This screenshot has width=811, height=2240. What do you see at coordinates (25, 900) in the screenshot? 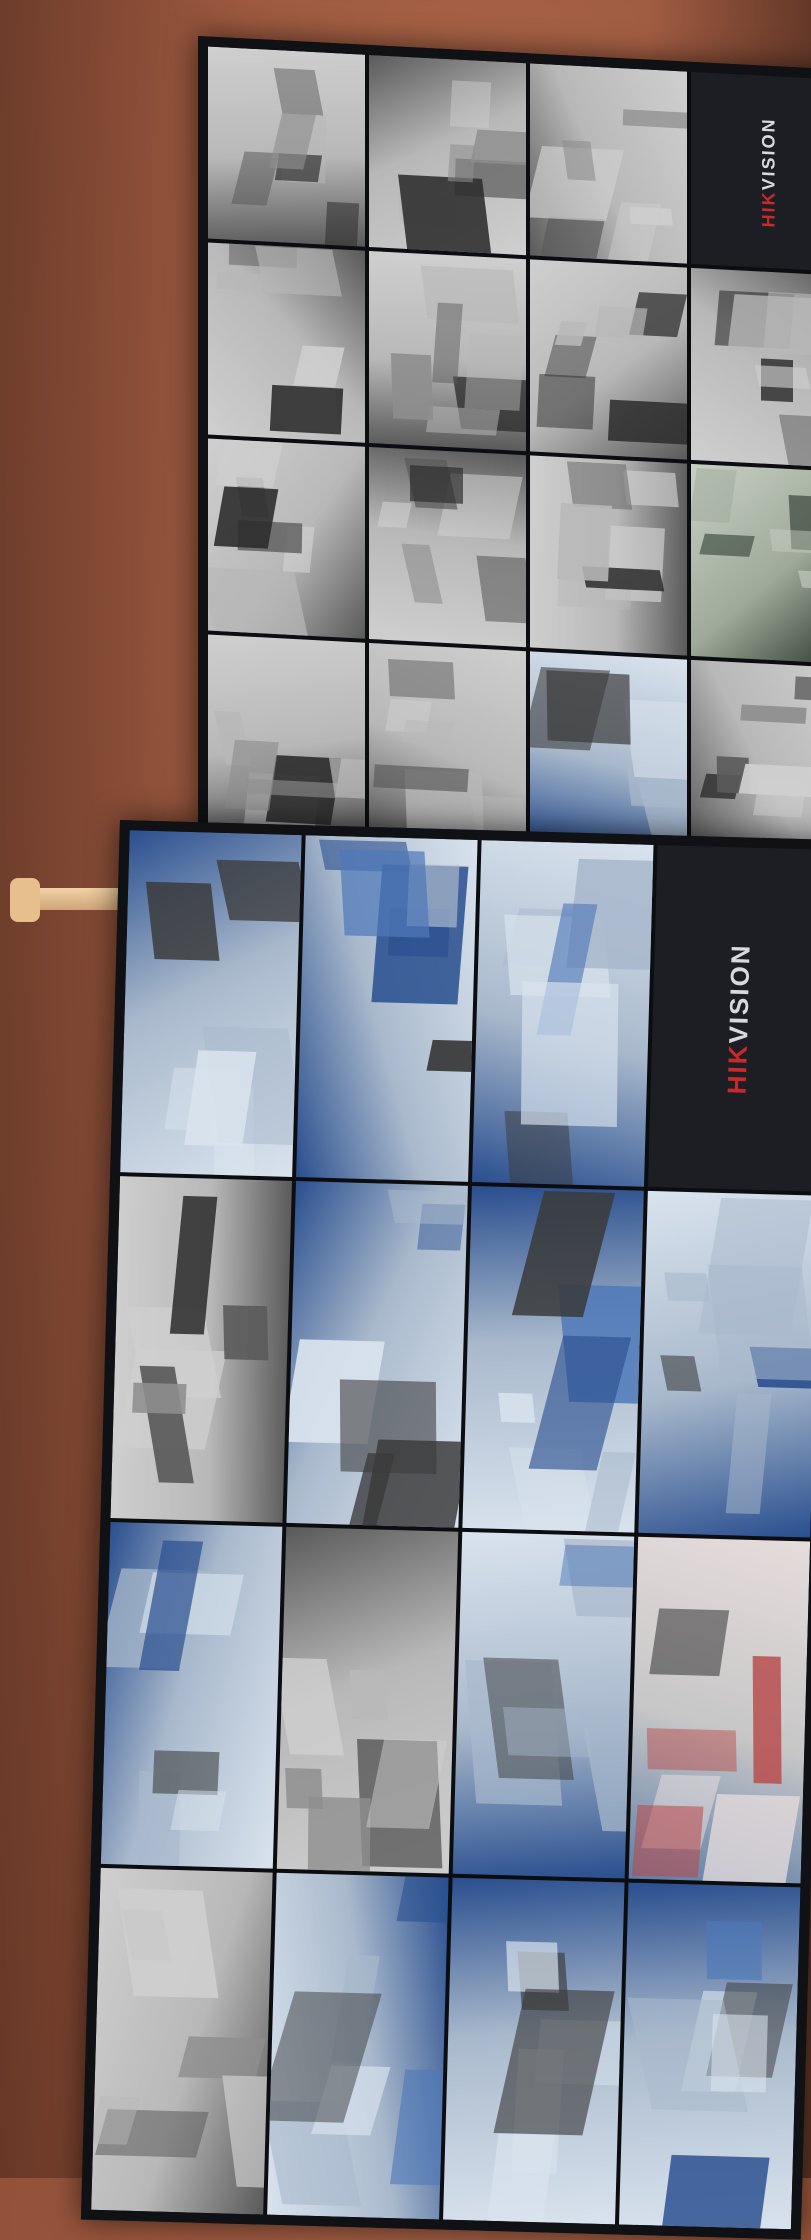
I see `wall-bracket-mount` at bounding box center [25, 900].